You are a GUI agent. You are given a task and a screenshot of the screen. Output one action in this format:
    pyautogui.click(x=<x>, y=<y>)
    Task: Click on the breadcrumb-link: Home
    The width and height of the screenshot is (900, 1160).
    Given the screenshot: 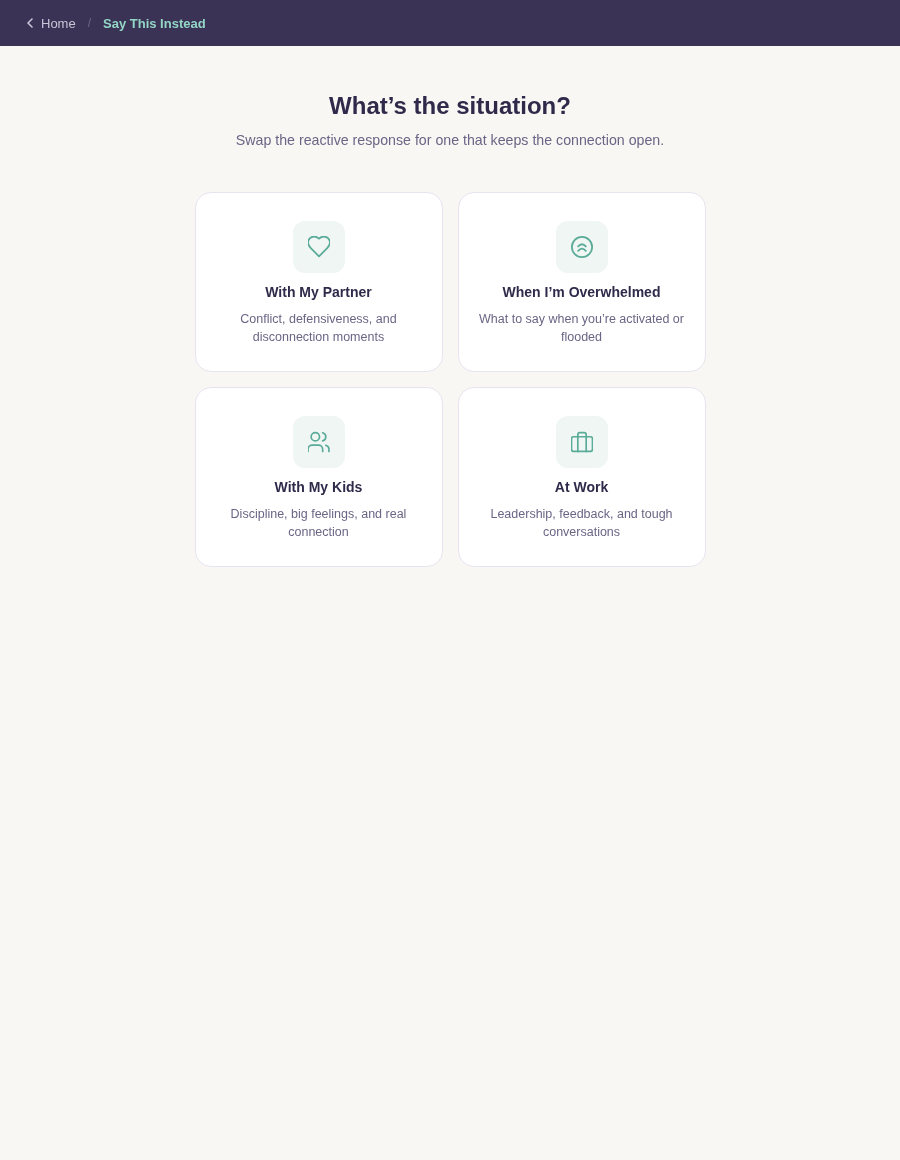 What is the action you would take?
    pyautogui.click(x=51, y=23)
    